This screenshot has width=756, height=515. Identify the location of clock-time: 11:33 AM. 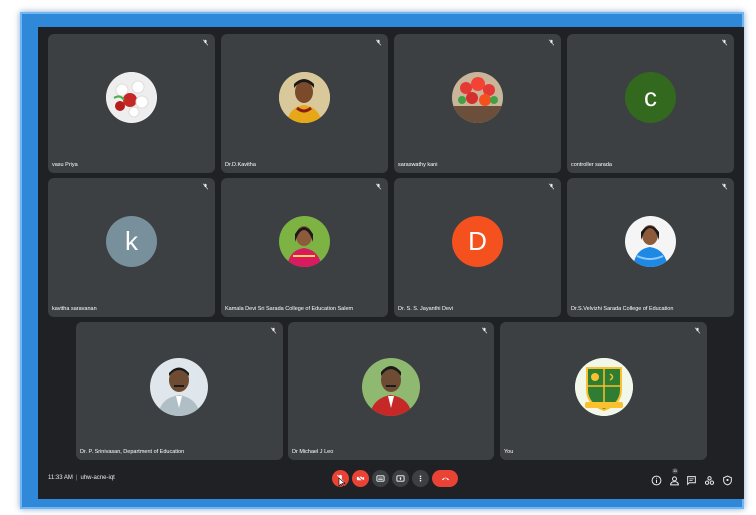
(60, 478).